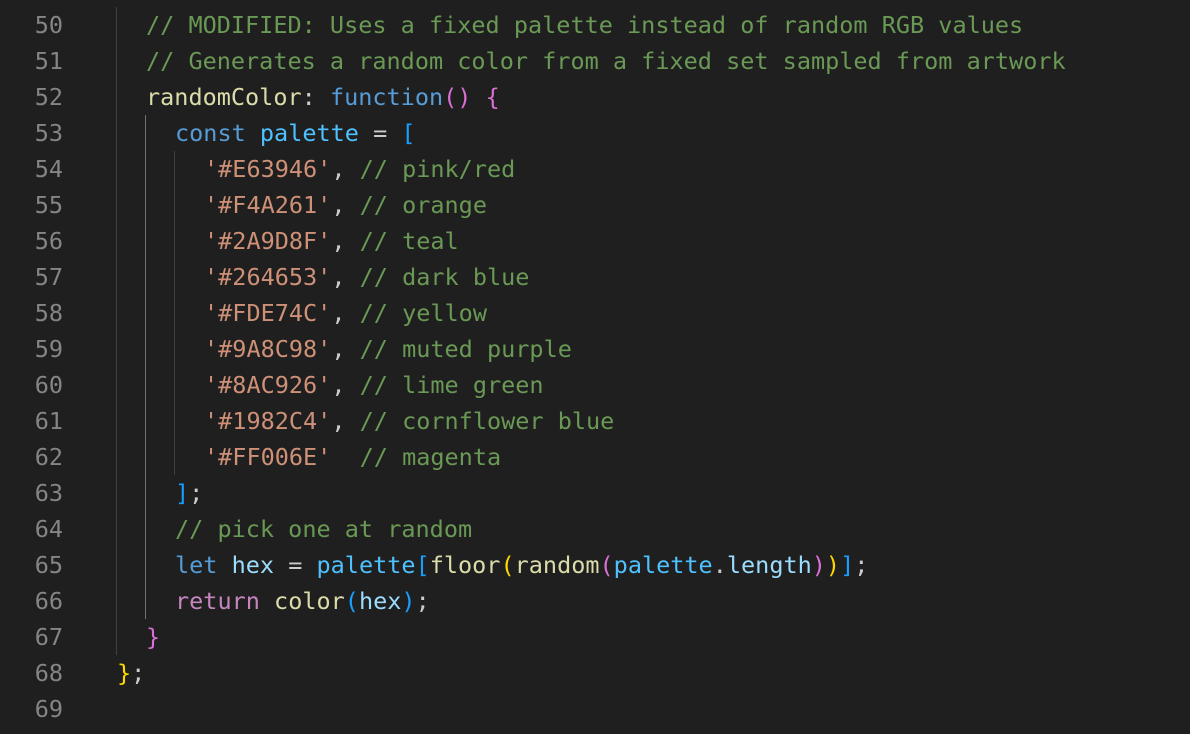 Image resolution: width=1190 pixels, height=734 pixels. Describe the element at coordinates (324, 529) in the screenshot. I see `code-token-comment: // pick one at random` at that location.